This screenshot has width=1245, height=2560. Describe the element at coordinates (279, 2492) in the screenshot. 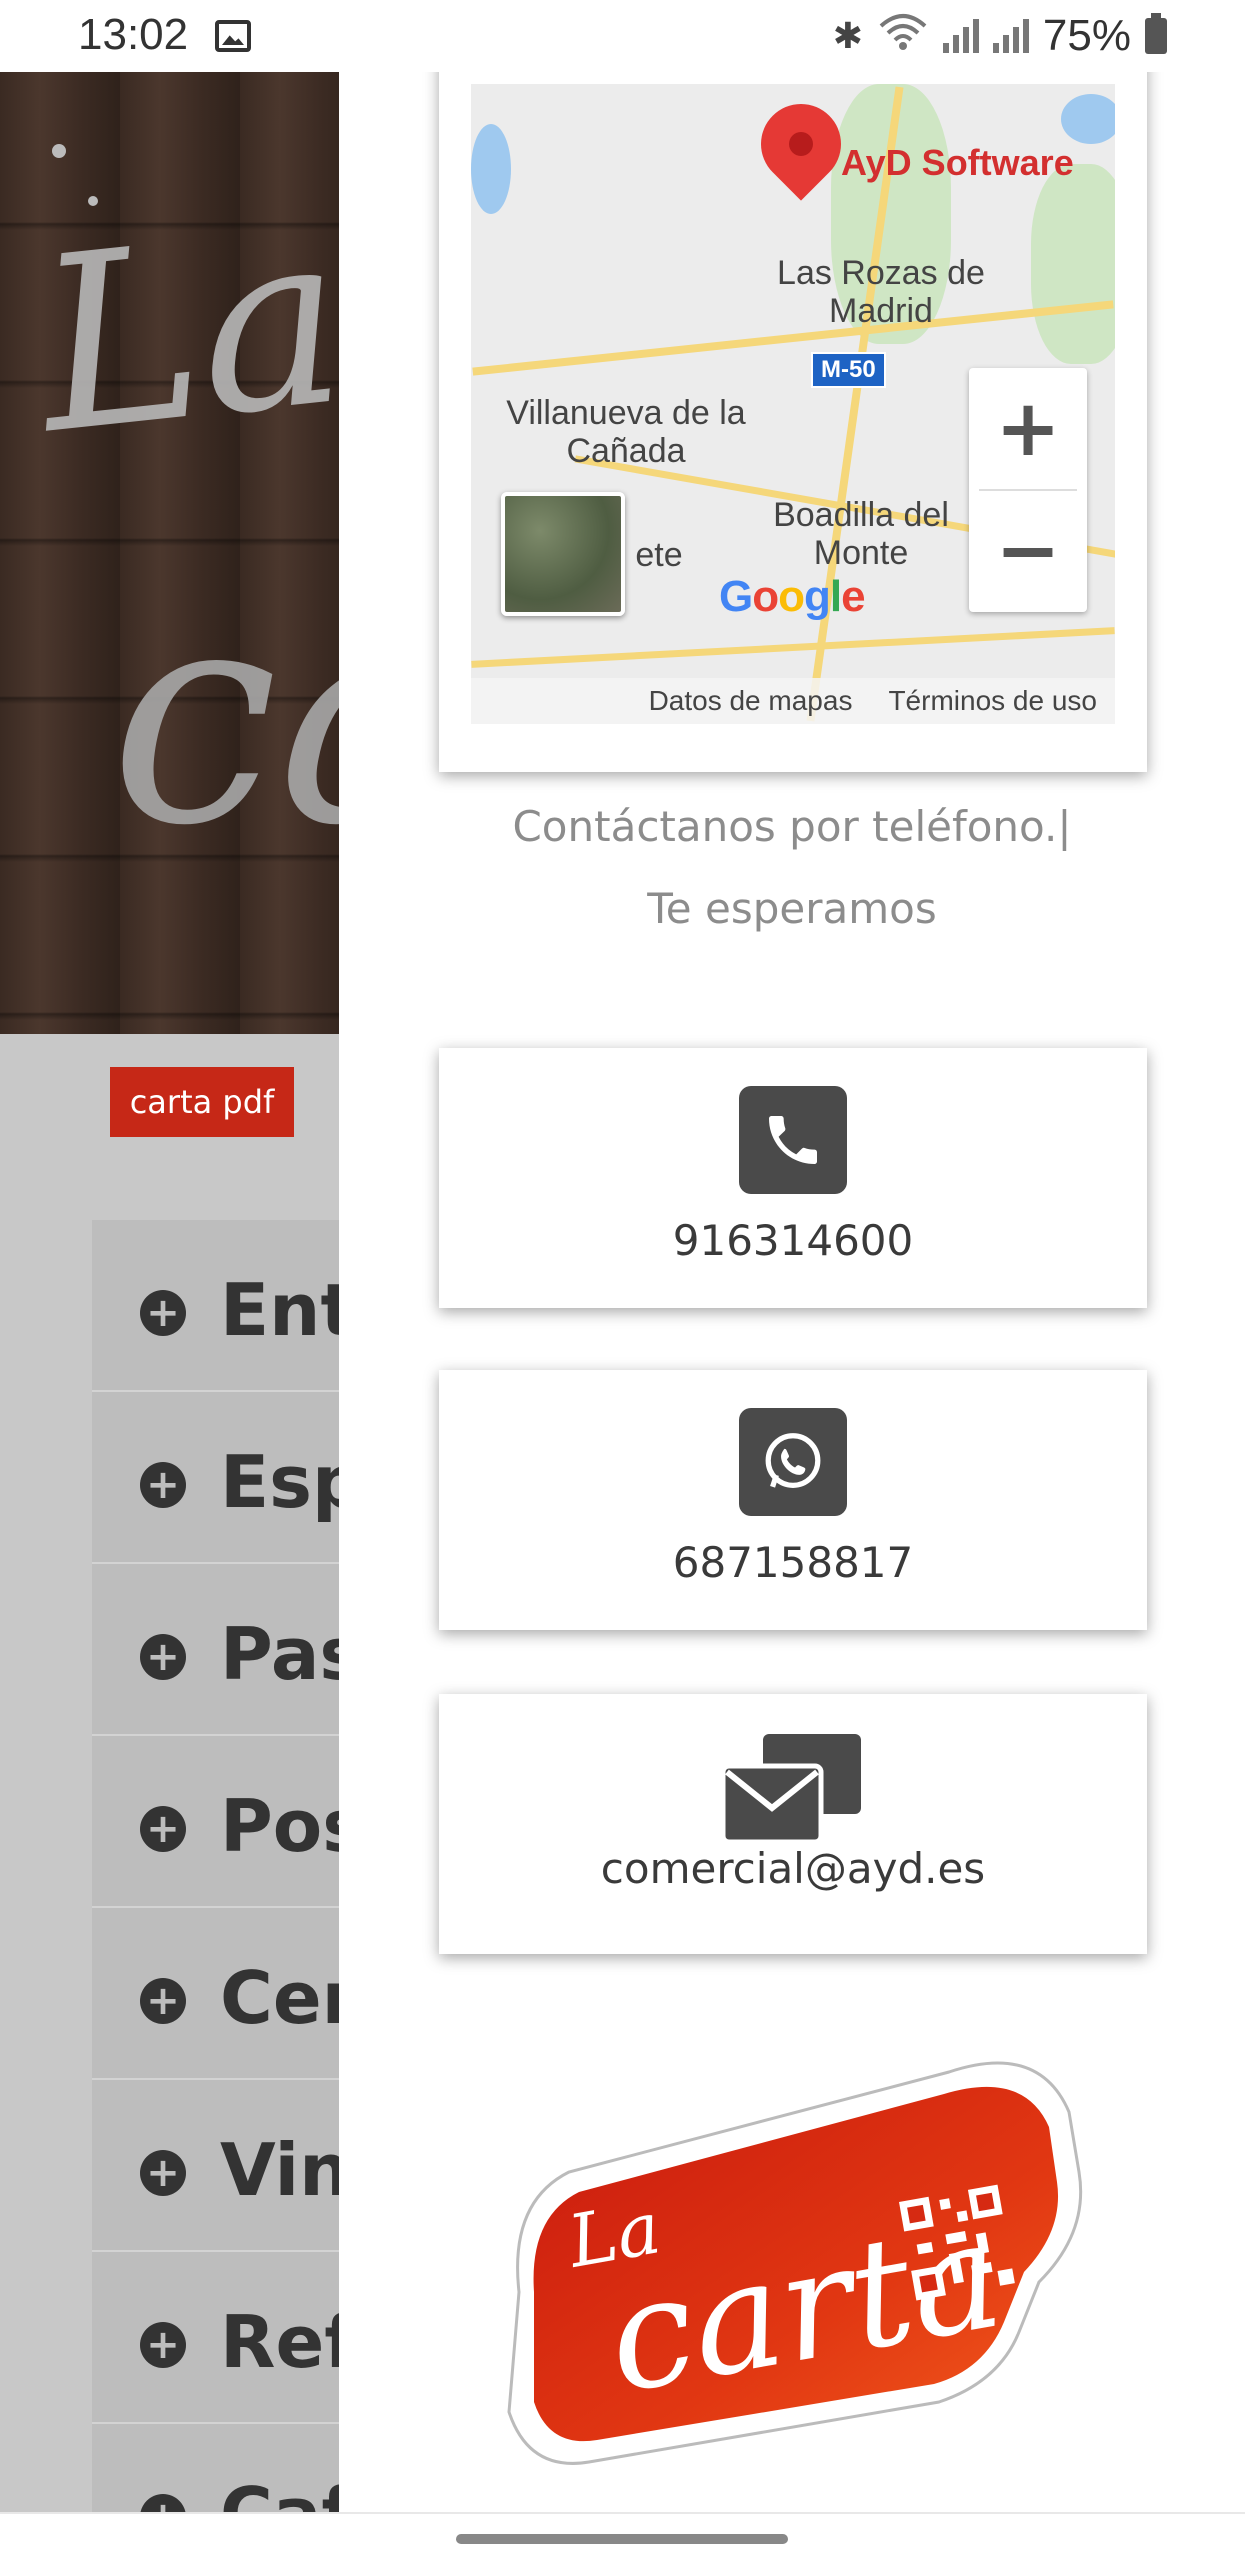

I see `menu-category-label: Caf` at that location.